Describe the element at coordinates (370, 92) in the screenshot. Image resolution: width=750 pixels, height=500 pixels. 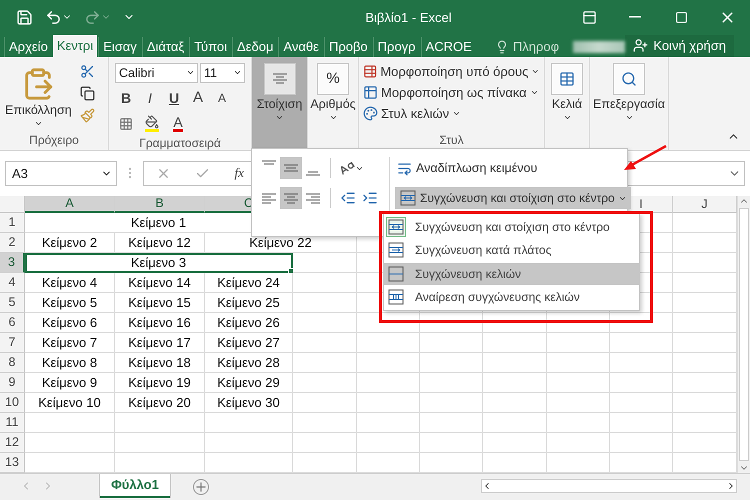
I see `table-format-icon` at that location.